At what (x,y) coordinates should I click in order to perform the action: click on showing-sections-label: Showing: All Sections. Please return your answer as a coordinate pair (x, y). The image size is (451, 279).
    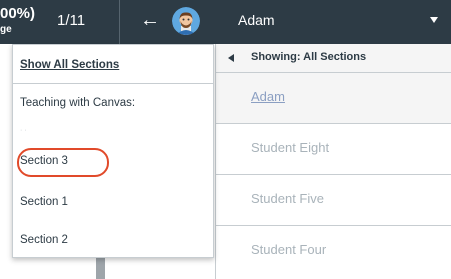
    Looking at the image, I should click on (309, 57).